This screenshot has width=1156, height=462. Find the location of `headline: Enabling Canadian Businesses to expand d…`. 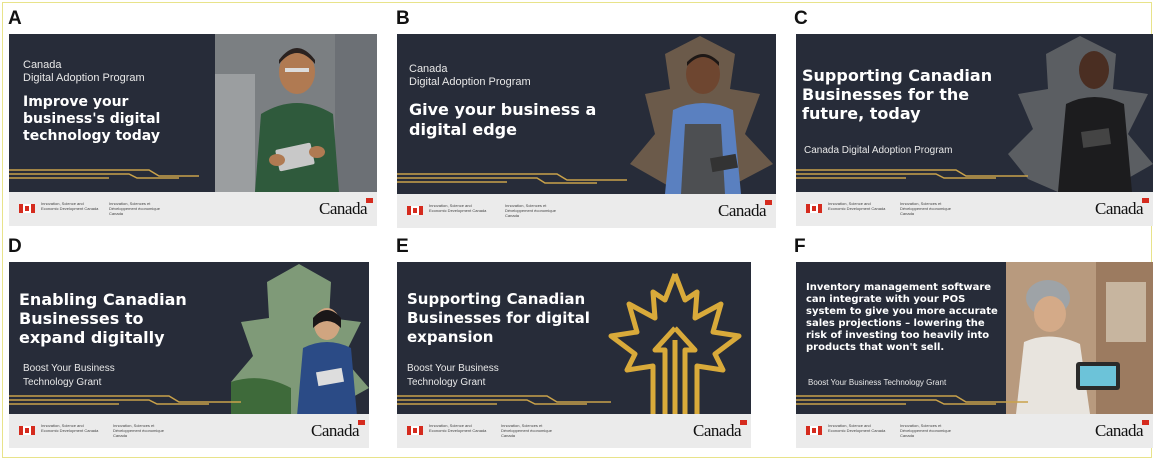

headline: Enabling Canadian Businesses to expand d… is located at coordinates (103, 318).